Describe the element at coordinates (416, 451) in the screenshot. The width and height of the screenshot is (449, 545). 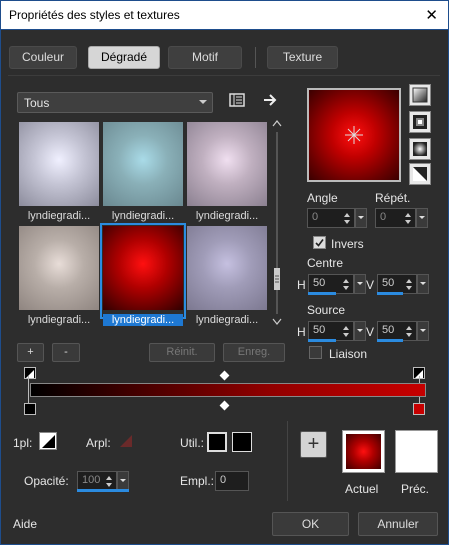
I see `previous-swatch` at that location.